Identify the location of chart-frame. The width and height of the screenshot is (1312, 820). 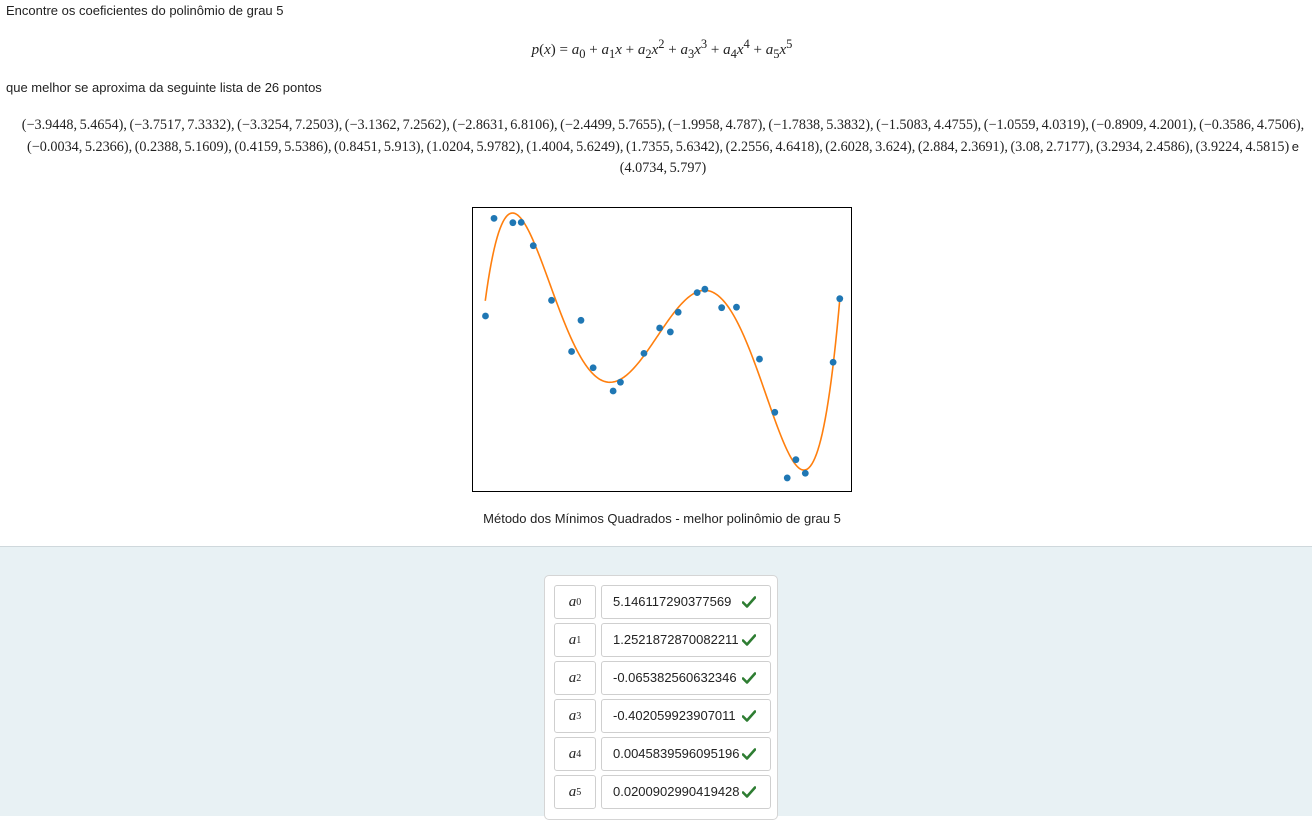
(662, 349).